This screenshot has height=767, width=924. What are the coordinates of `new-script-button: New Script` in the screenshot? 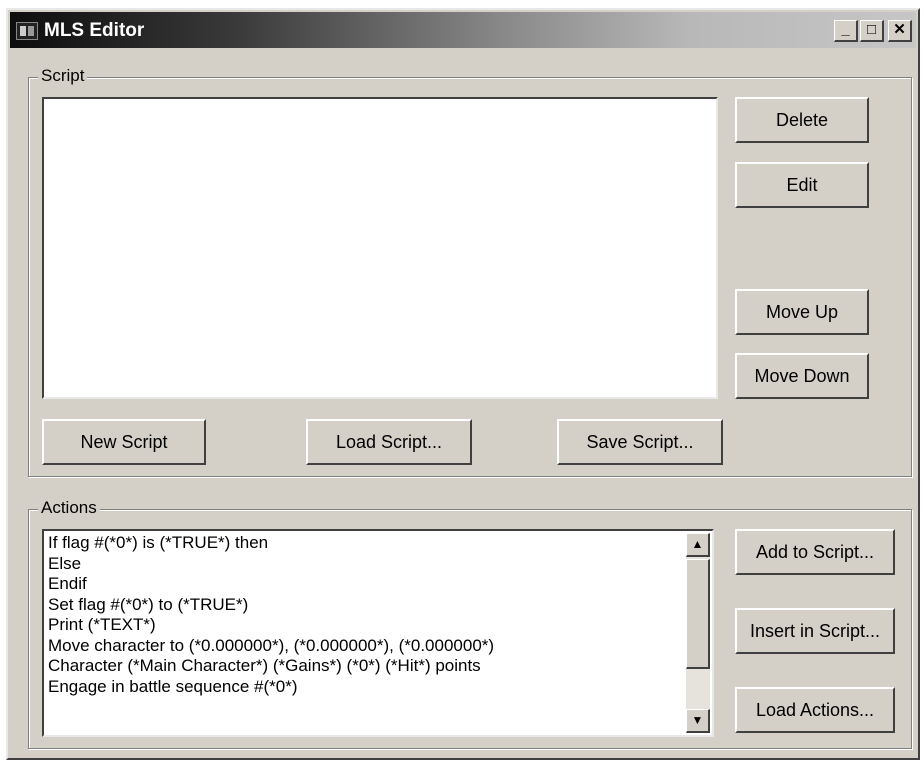 It's located at (124, 442).